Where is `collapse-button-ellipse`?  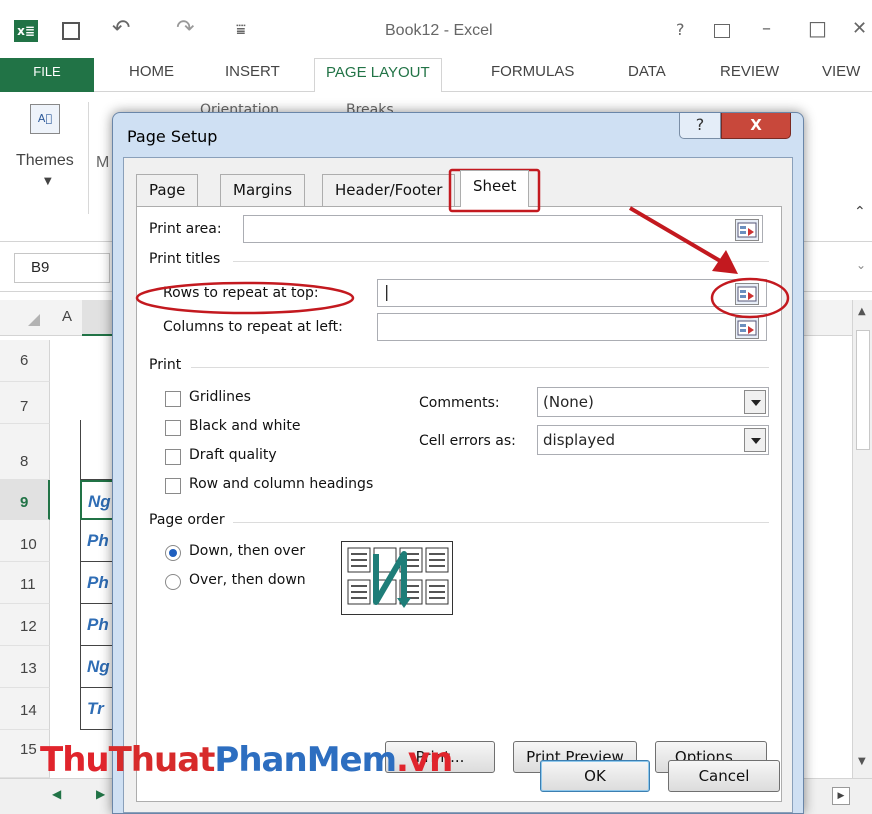
collapse-button-ellipse is located at coordinates (750, 298).